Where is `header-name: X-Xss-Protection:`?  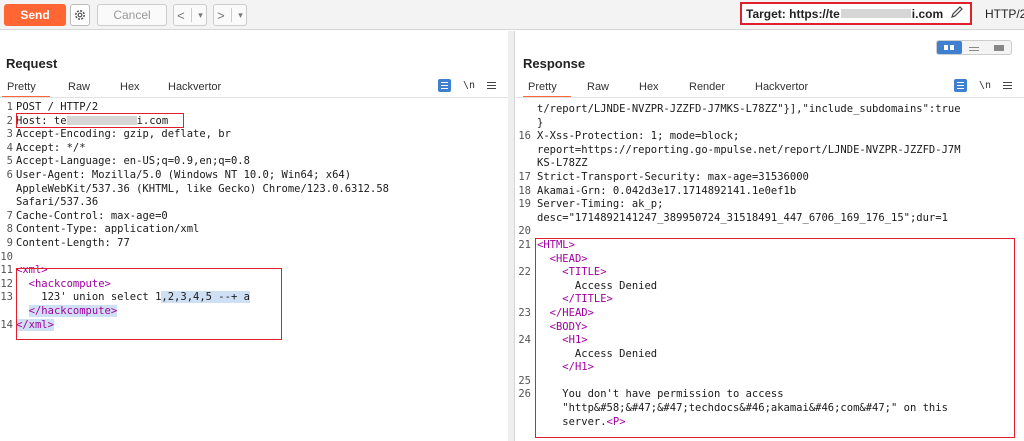
header-name: X-Xss-Protection: is located at coordinates (591, 136).